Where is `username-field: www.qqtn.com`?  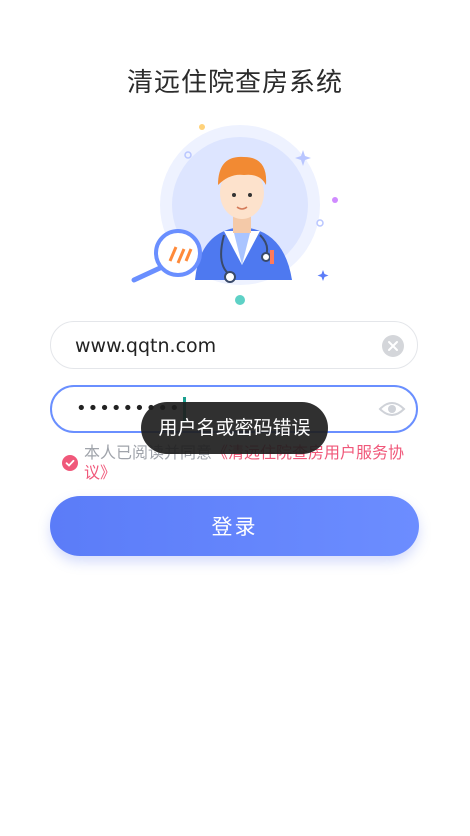
username-field: www.qqtn.com is located at coordinates (234, 345).